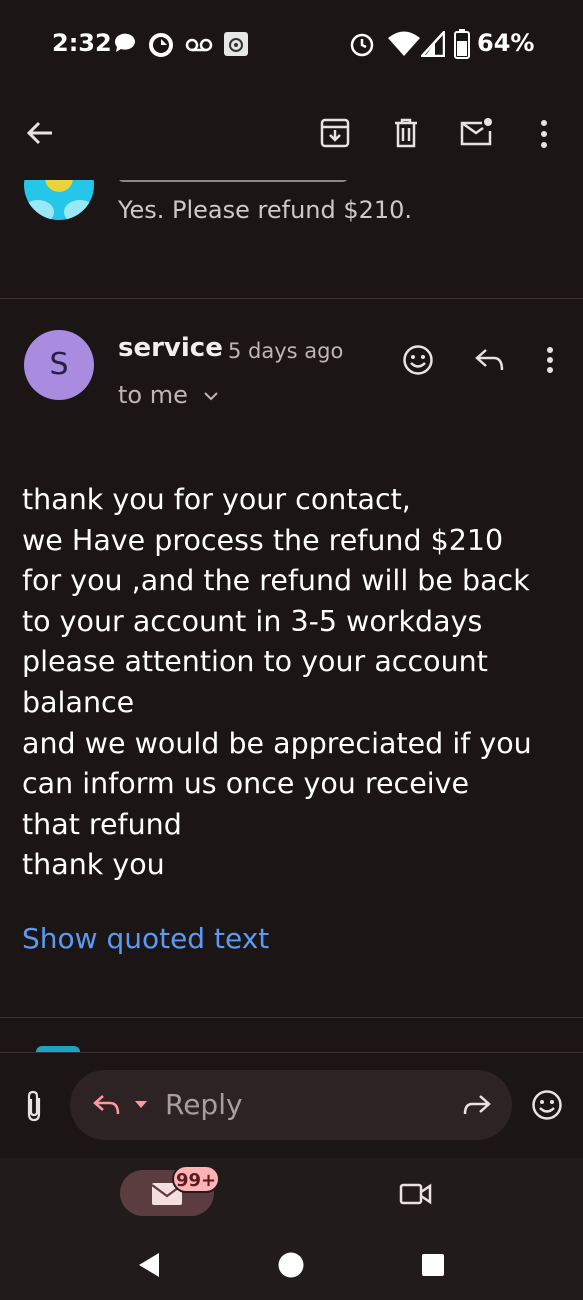 This screenshot has width=583, height=1300. Describe the element at coordinates (204, 1104) in the screenshot. I see `reply-placeholder: Reply` at that location.